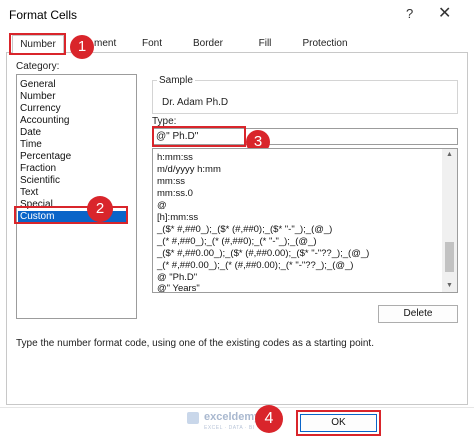  Describe the element at coordinates (229, 428) in the screenshot. I see `watermark-subtitle: EXCEL · DATA · BI` at that location.